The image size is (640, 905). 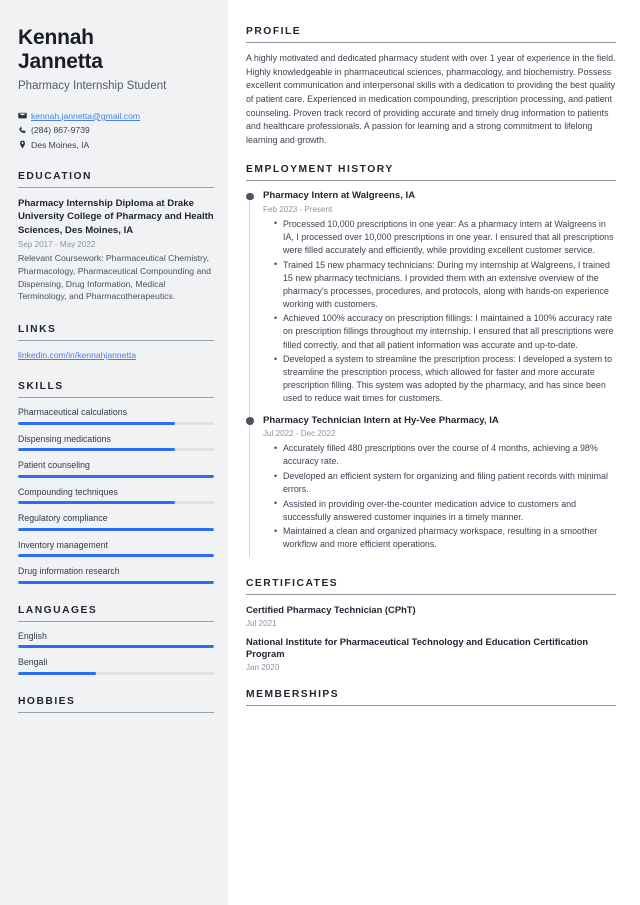 I want to click on memberships-rule, so click(x=431, y=706).